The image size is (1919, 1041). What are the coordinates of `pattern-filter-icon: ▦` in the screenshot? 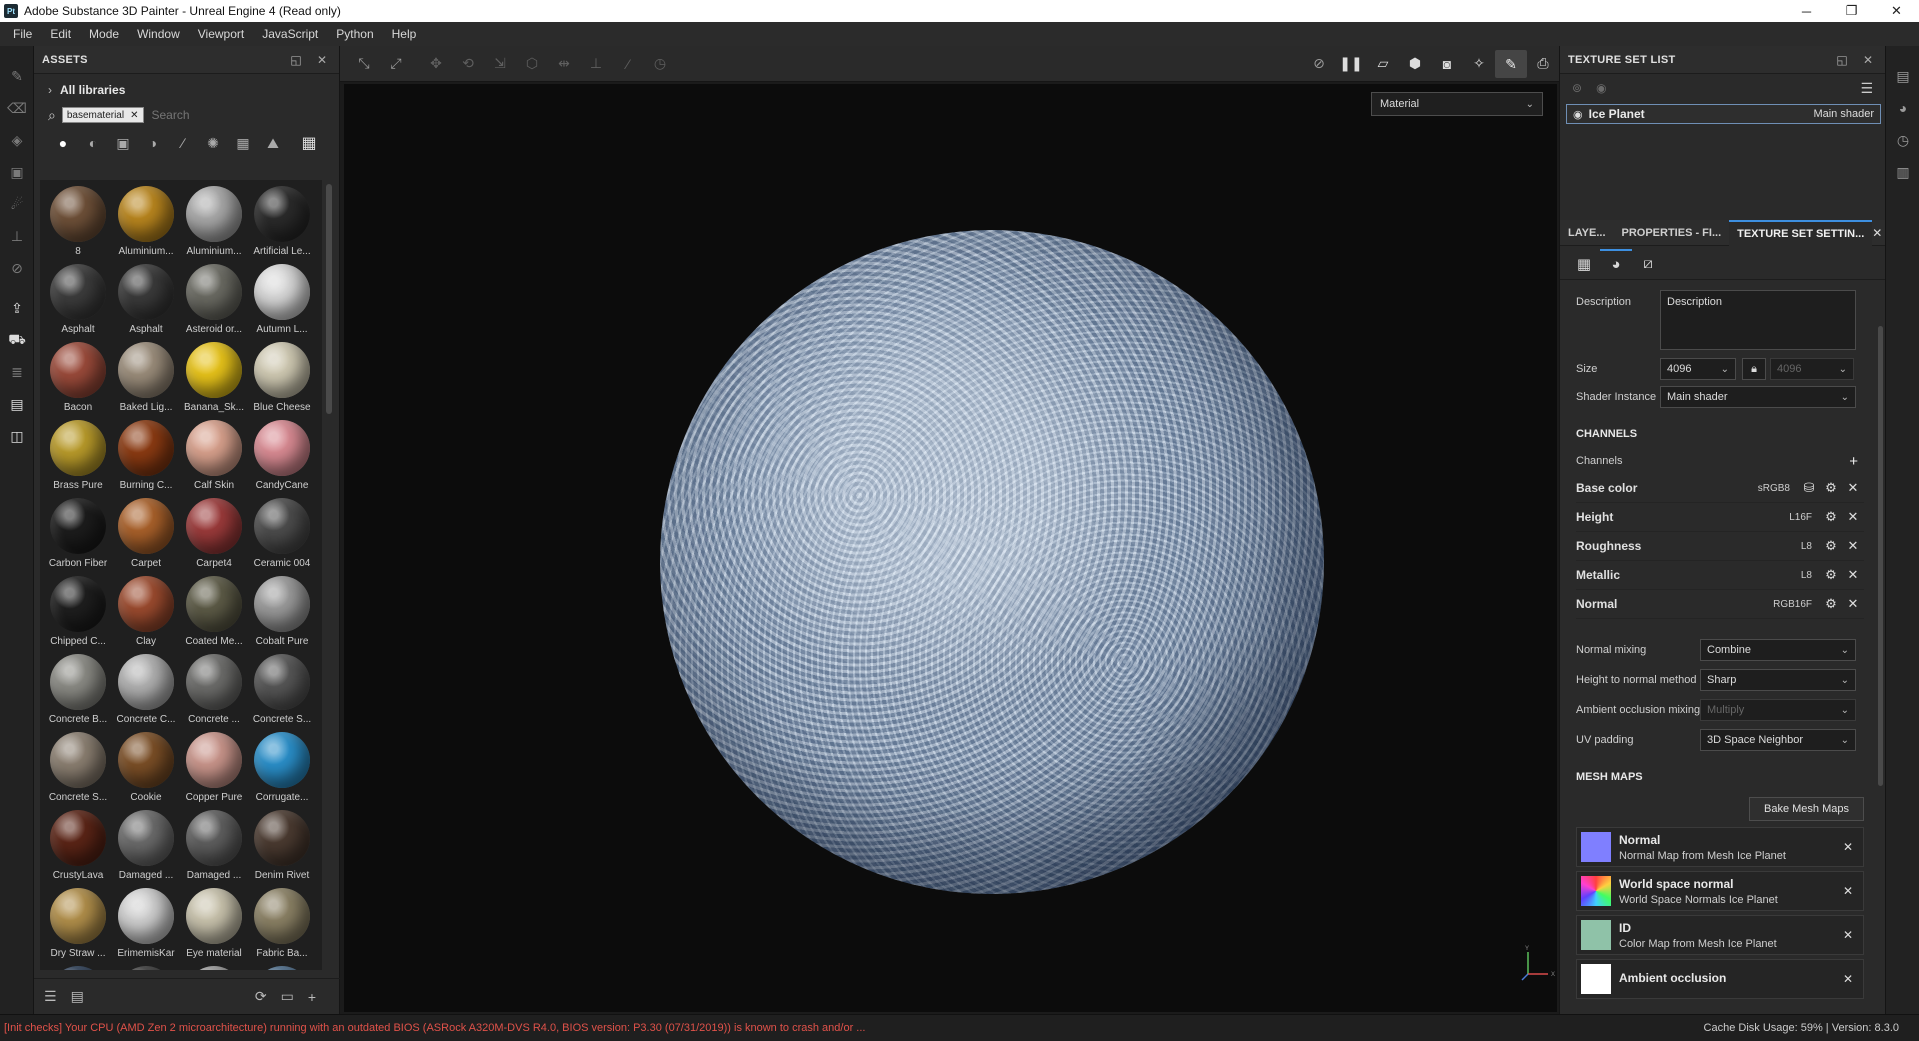 It's located at (243, 143).